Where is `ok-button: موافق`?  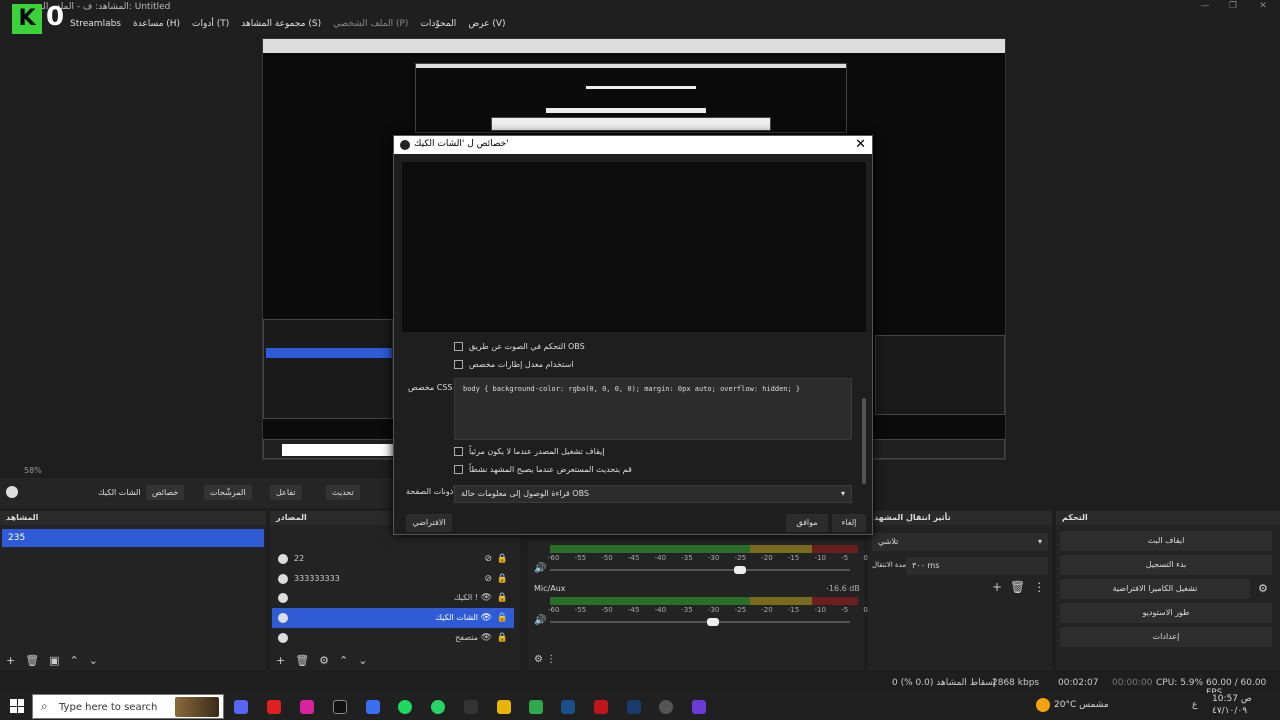 ok-button: موافق is located at coordinates (807, 523).